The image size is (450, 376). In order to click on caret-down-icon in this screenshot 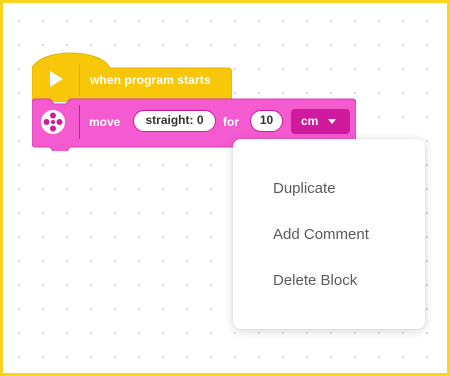, I will do `click(332, 121)`.